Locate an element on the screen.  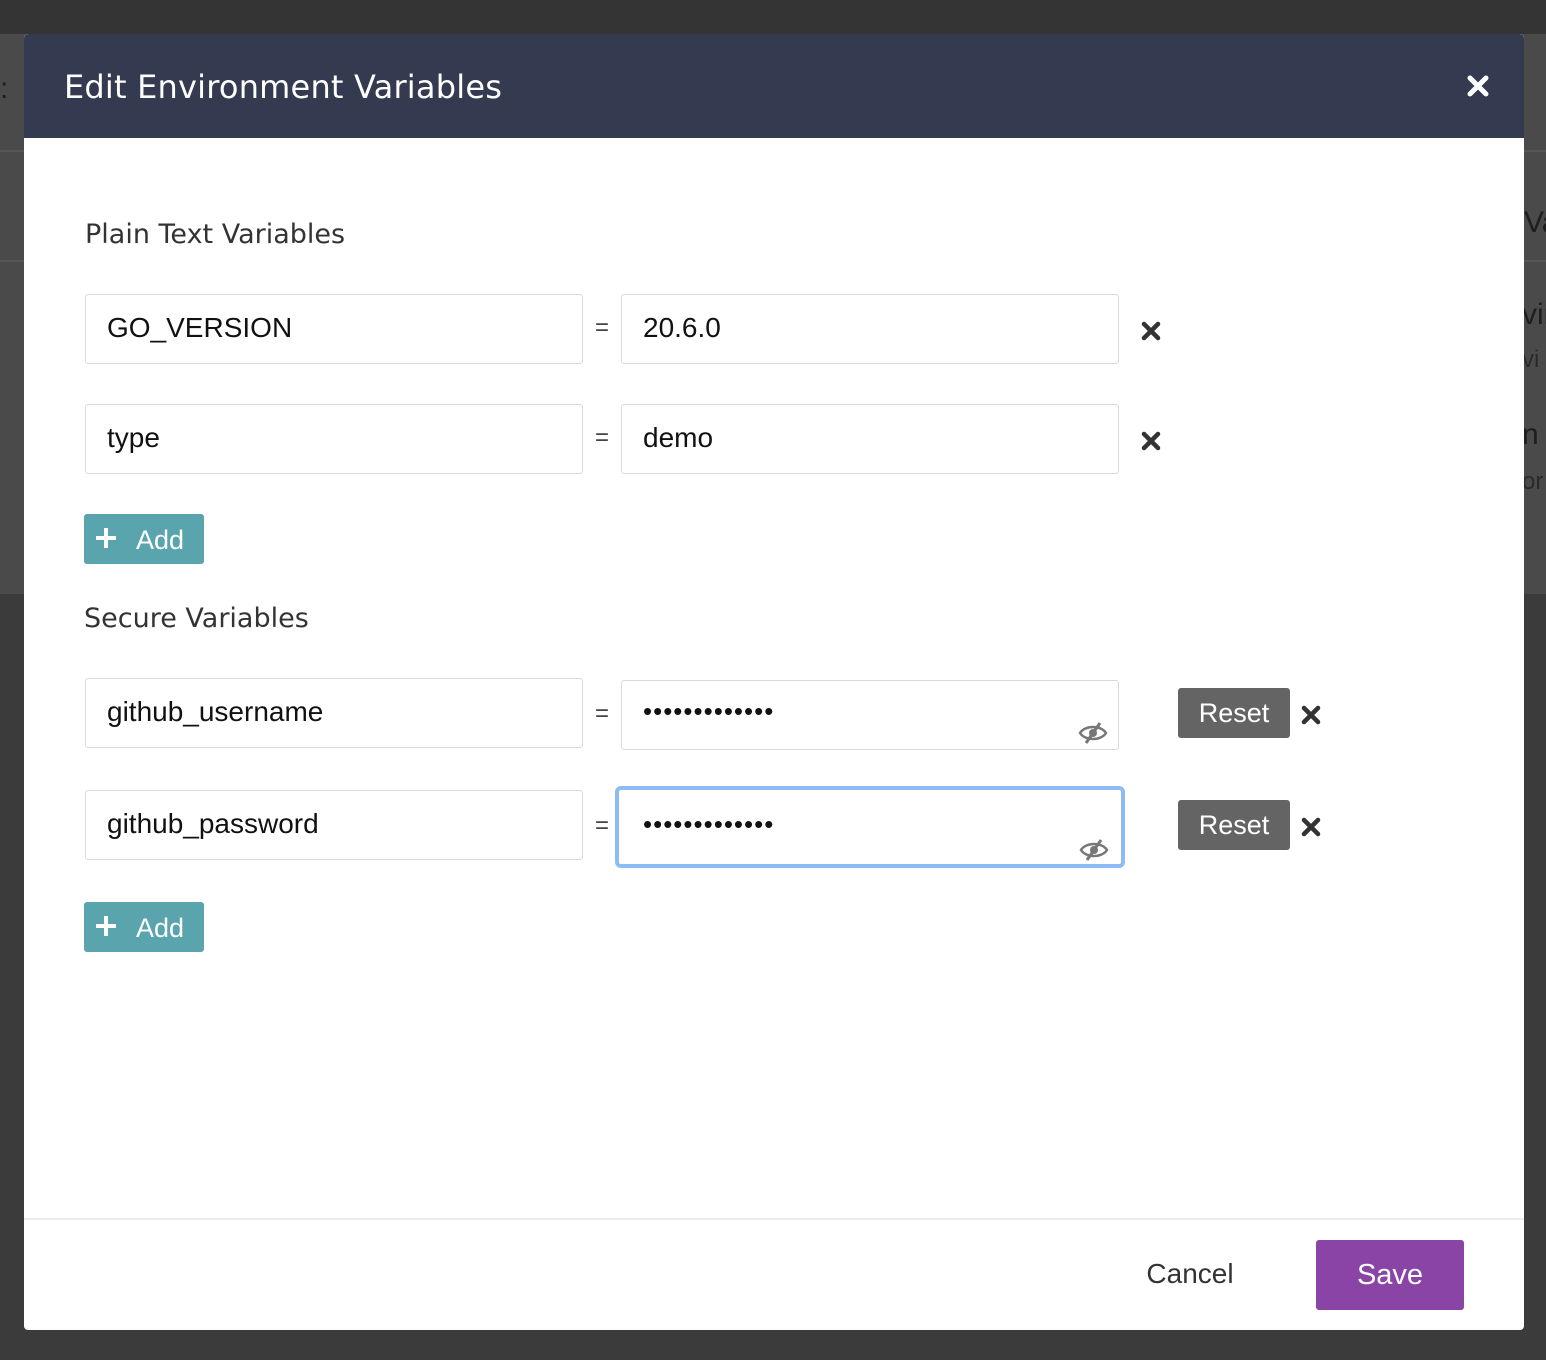
cancel-button: Cancel is located at coordinates (1190, 1274).